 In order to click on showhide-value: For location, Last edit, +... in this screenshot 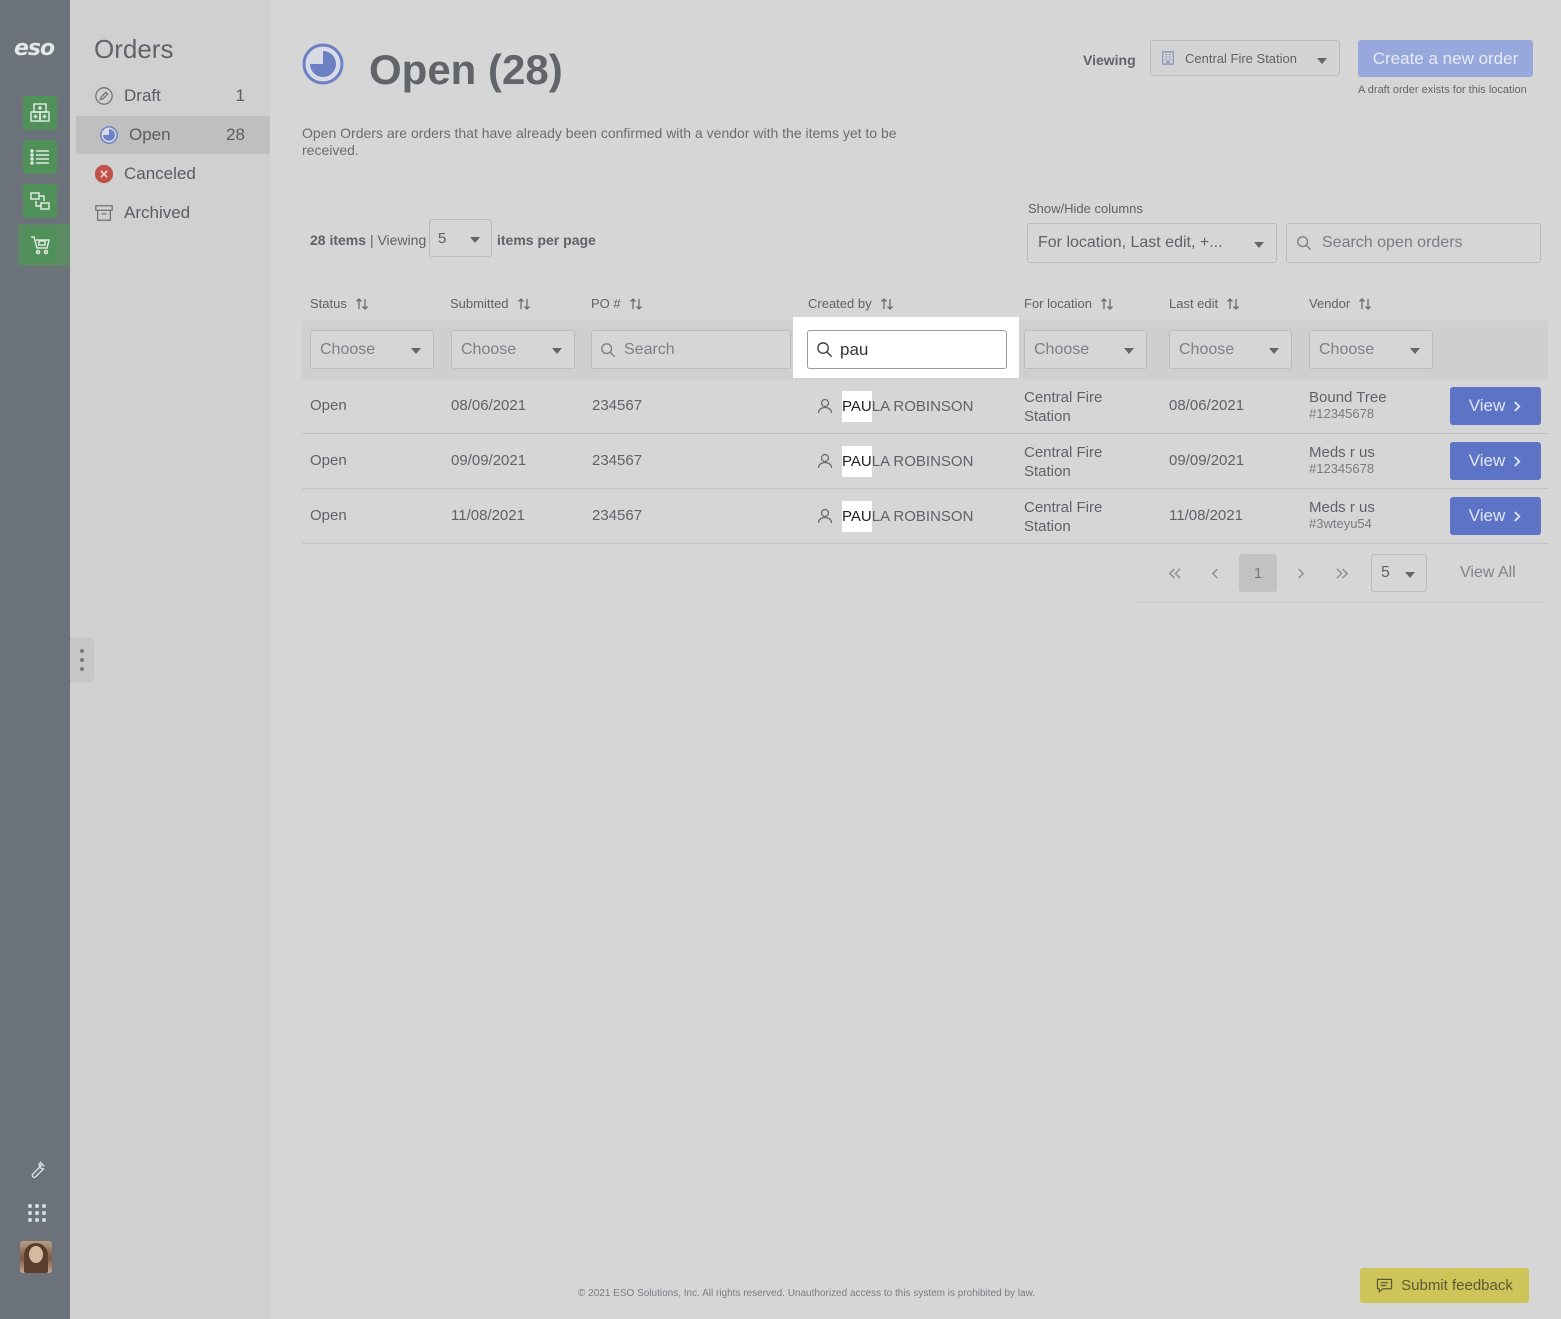, I will do `click(1130, 242)`.